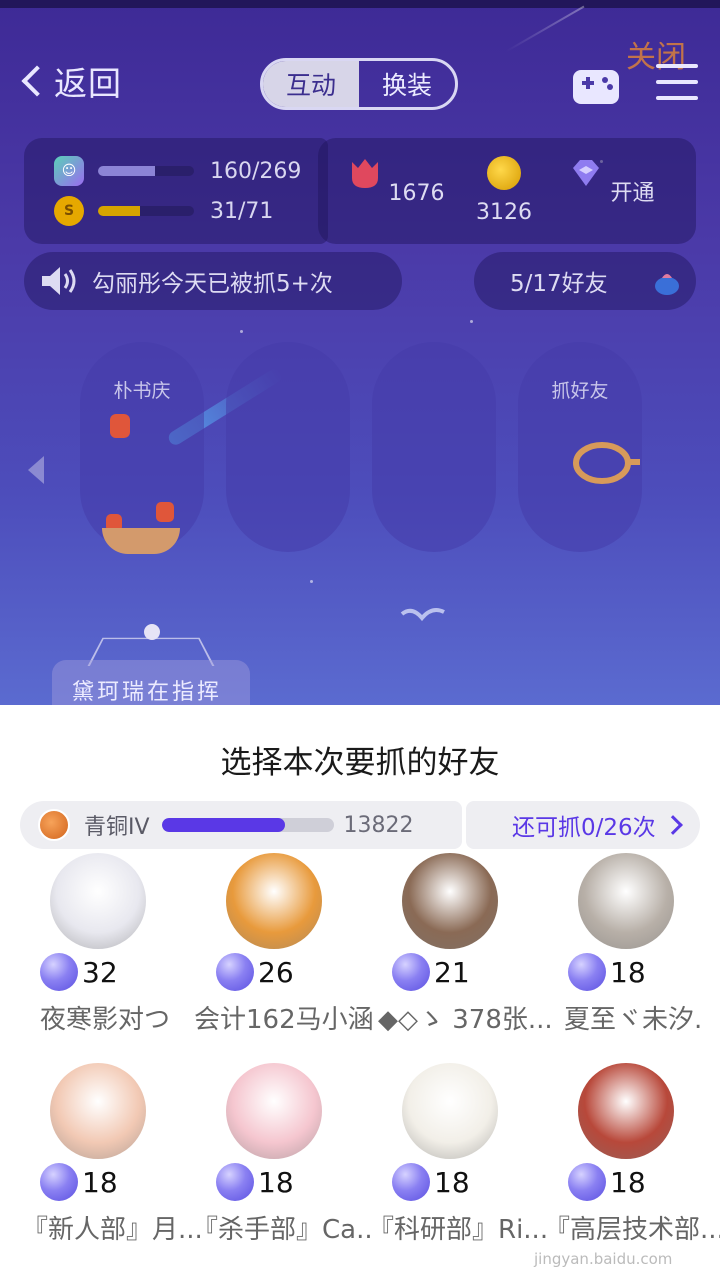 The width and height of the screenshot is (720, 1280). I want to click on friends-caught-button: 5/17好友, so click(585, 281).